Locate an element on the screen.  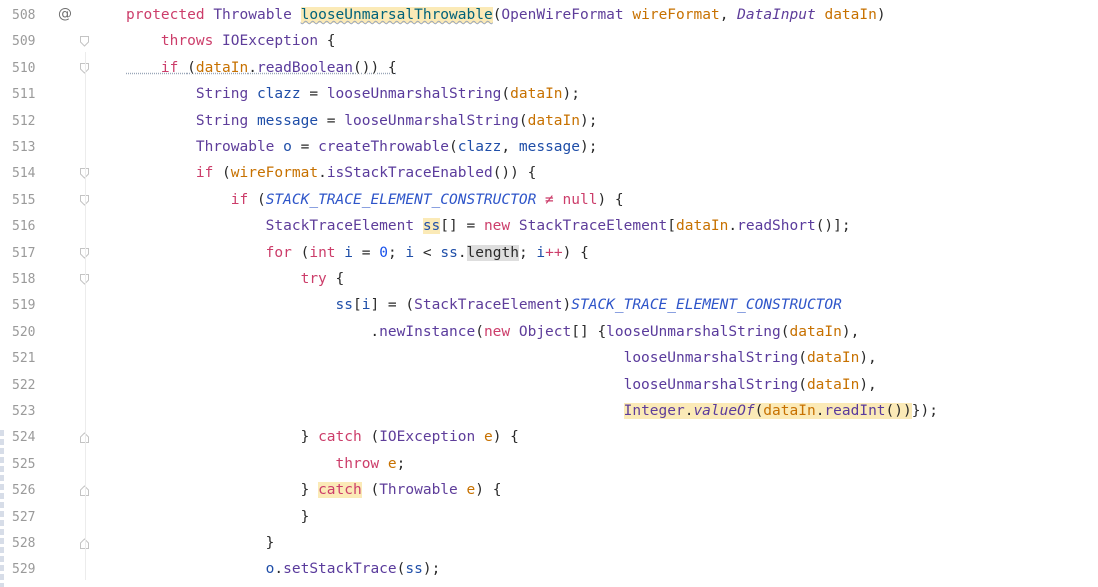
line-number: 522 is located at coordinates (27, 385).